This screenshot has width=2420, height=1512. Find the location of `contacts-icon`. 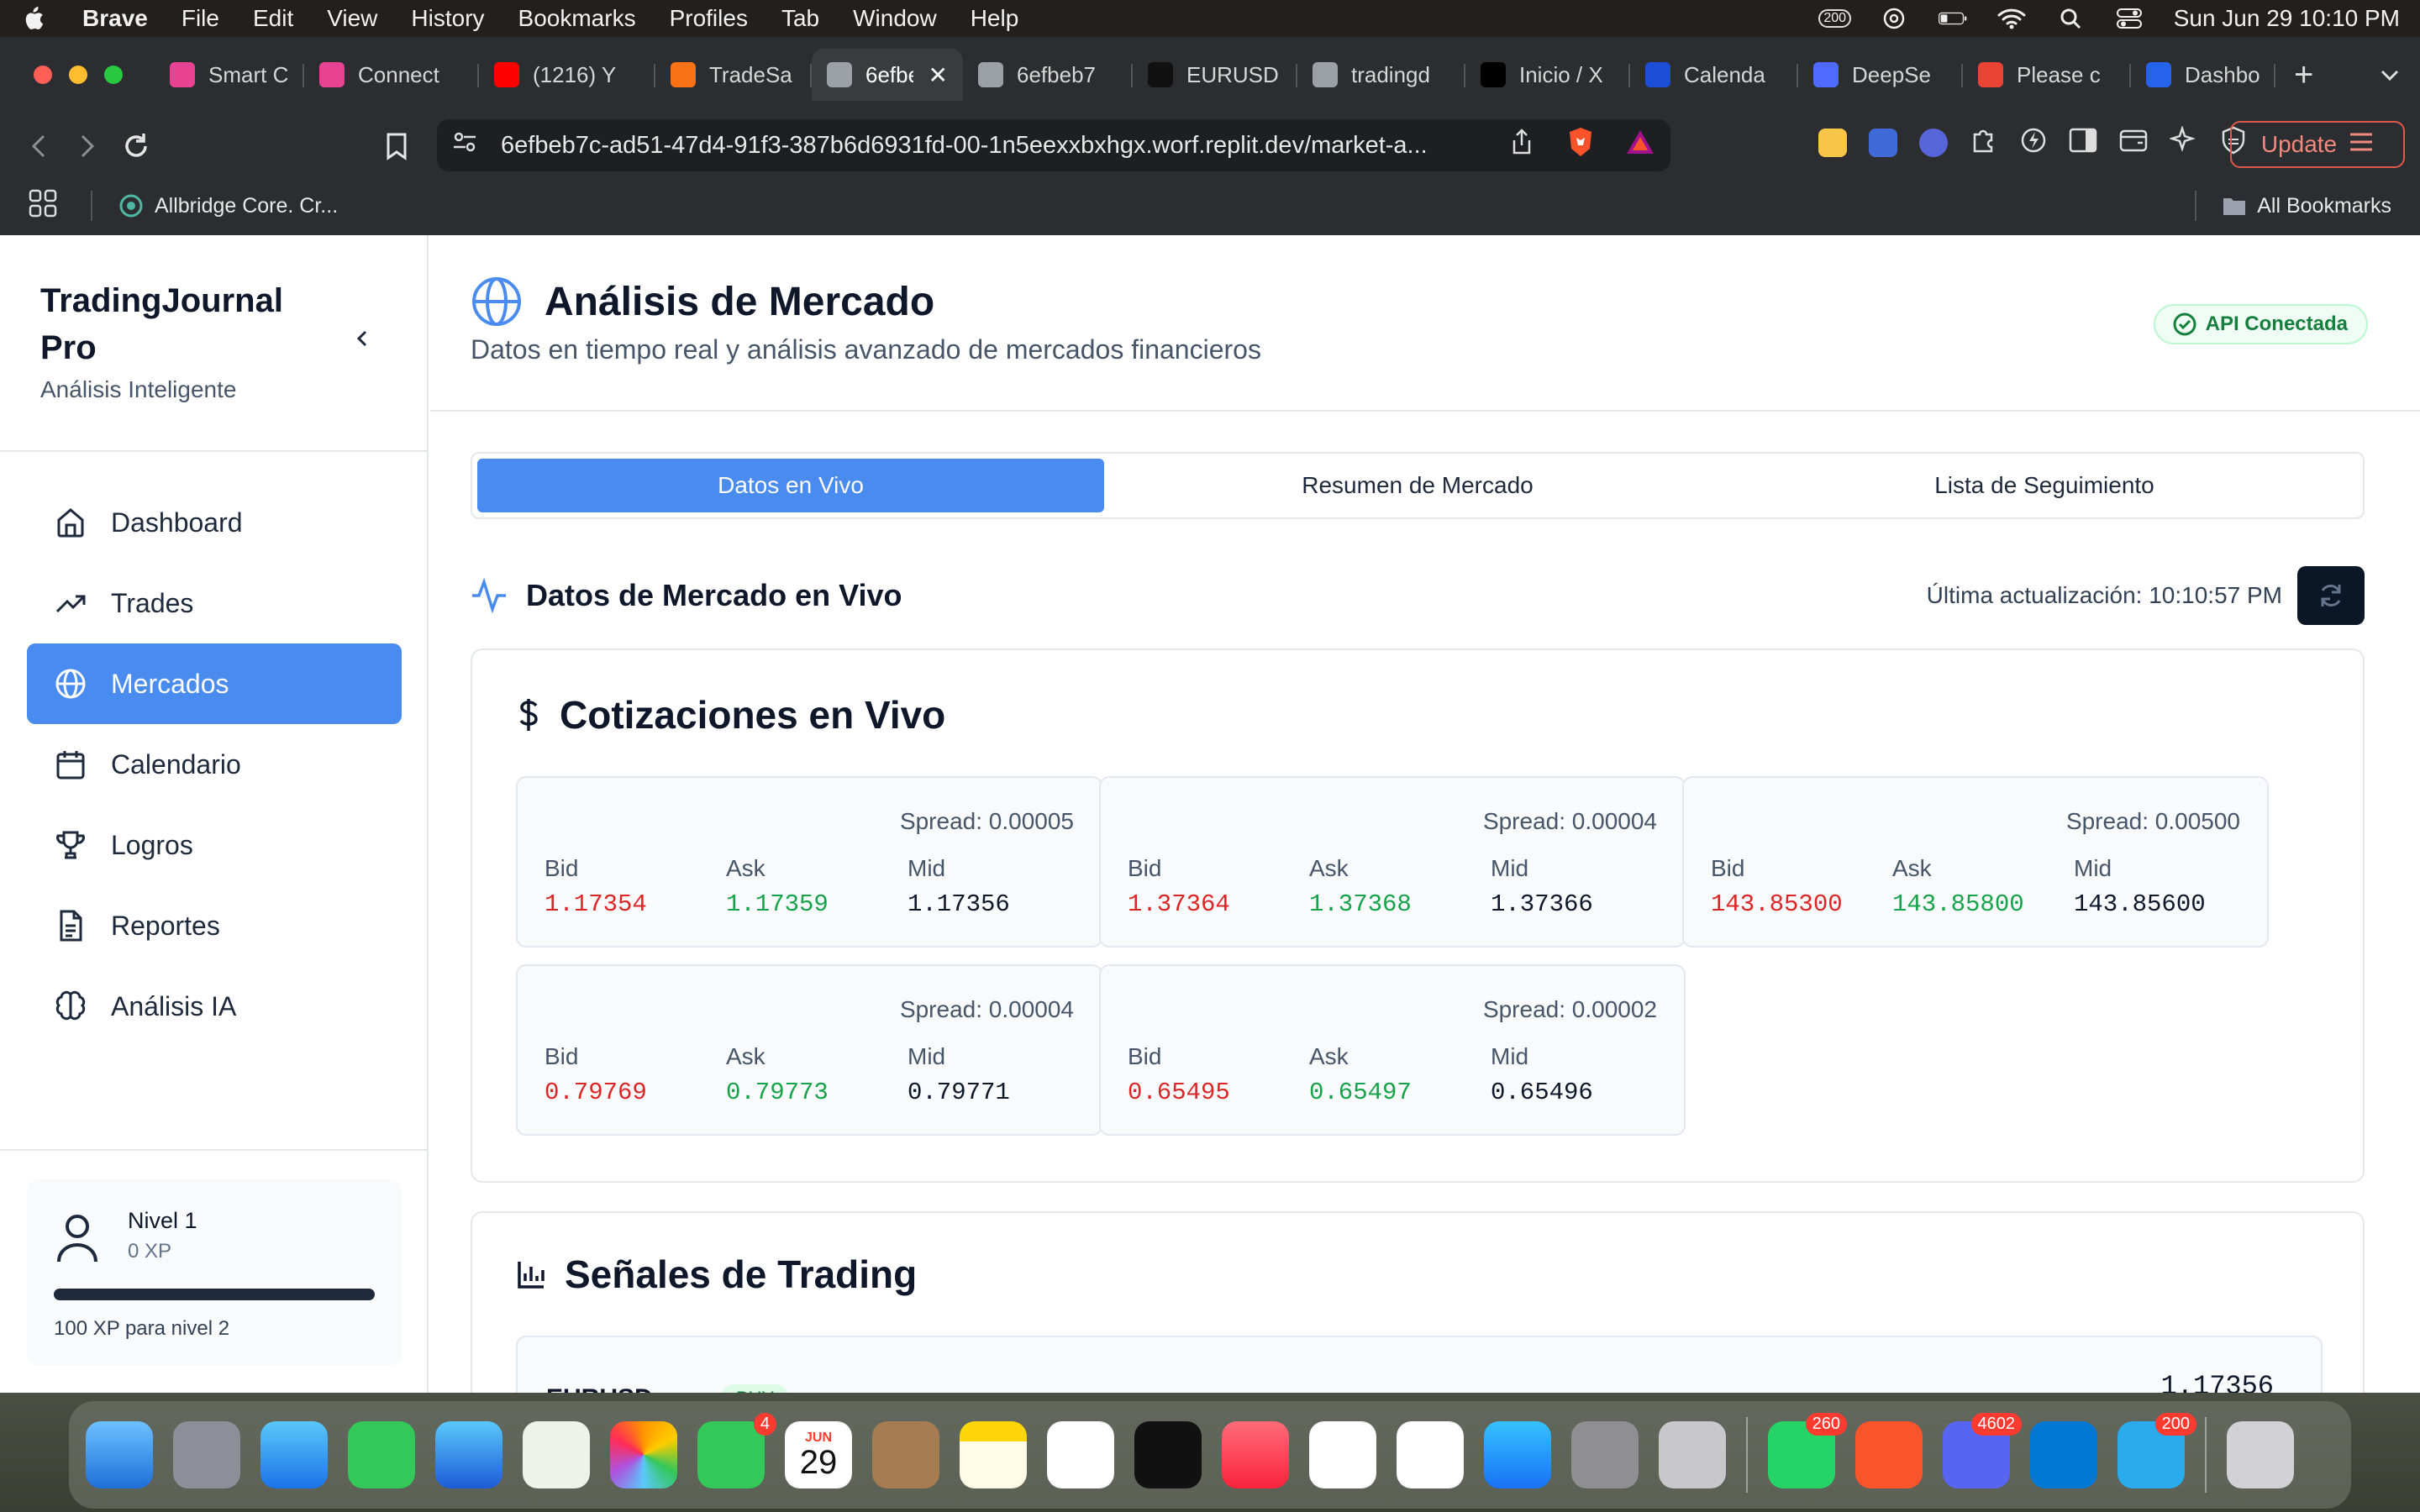

contacts-icon is located at coordinates (905, 1454).